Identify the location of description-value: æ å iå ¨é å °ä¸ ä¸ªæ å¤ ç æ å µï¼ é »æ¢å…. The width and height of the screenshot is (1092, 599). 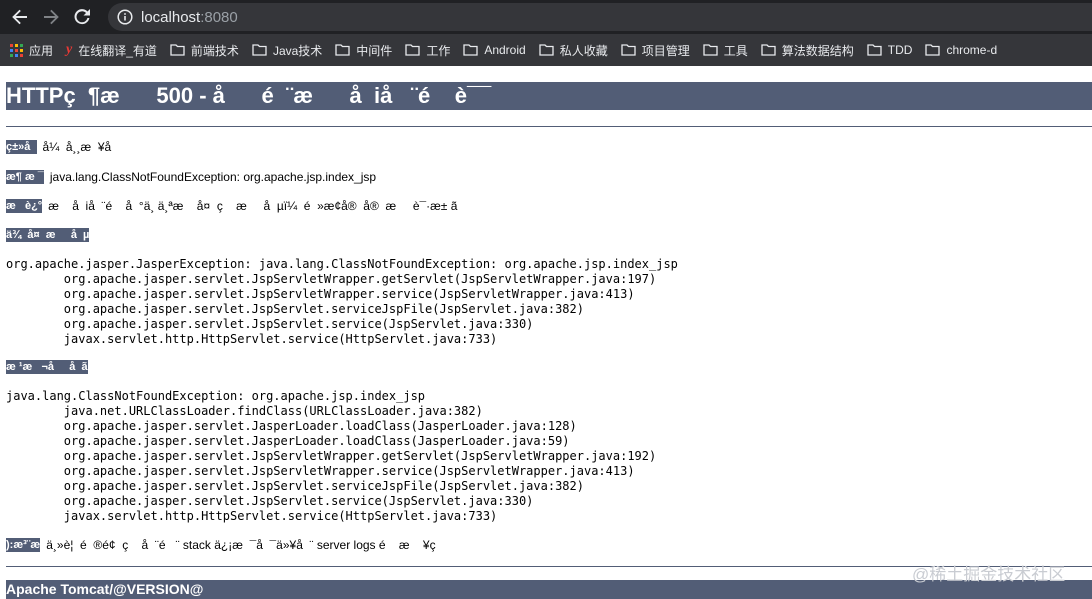
(253, 206).